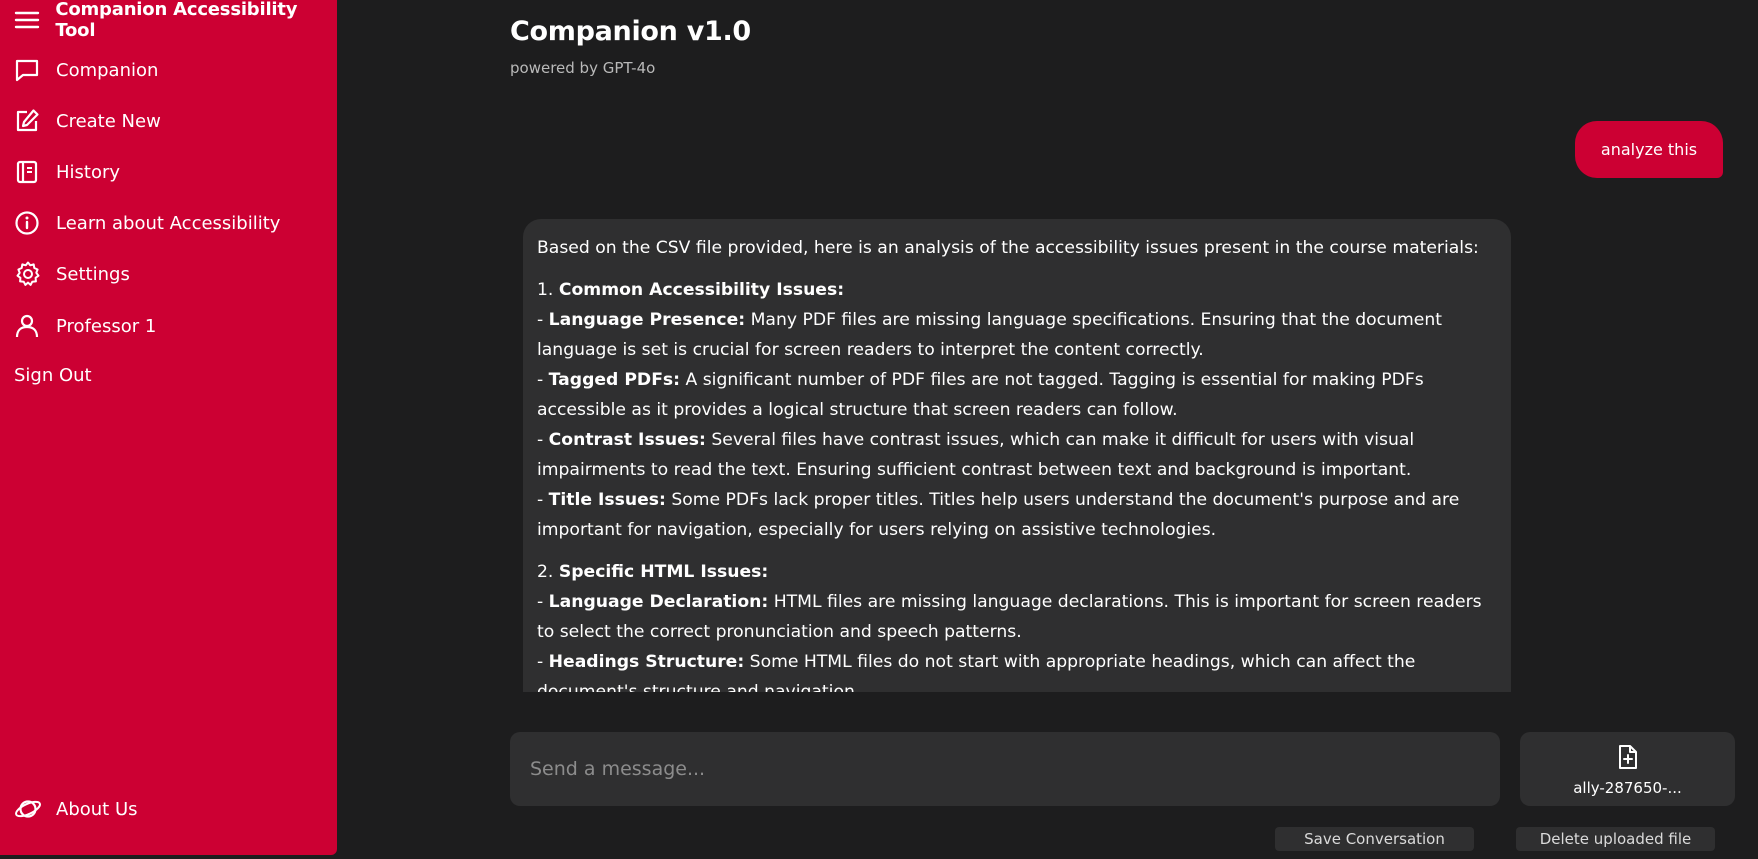 The height and width of the screenshot is (859, 1758). I want to click on user-message-bubble: analyze this, so click(1649, 149).